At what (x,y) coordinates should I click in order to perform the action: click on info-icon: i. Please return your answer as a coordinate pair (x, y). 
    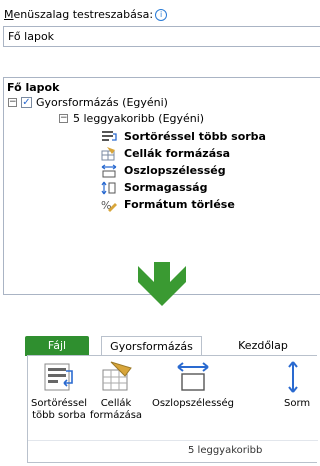
    Looking at the image, I should click on (161, 15).